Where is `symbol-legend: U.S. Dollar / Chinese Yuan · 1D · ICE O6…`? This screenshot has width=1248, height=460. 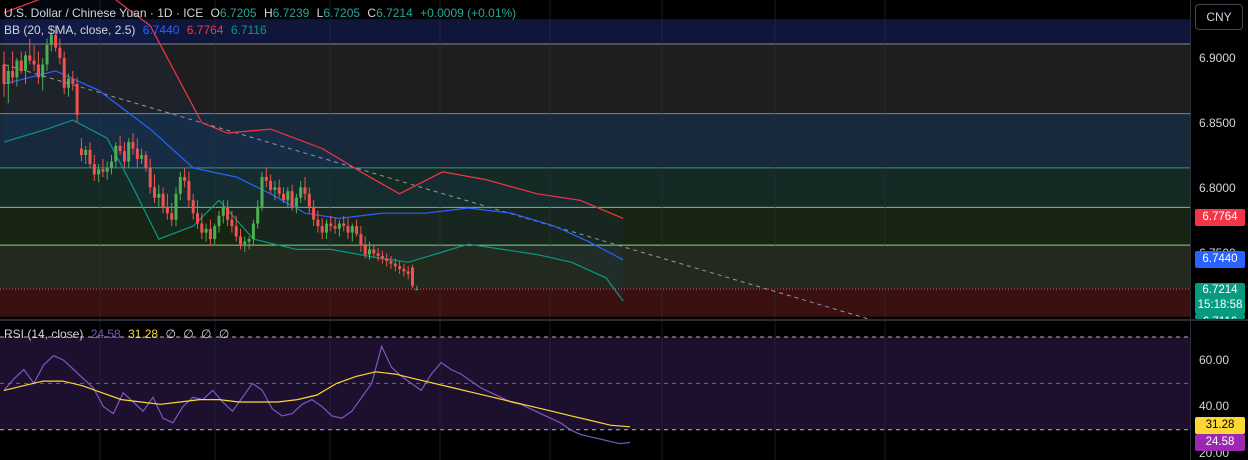 symbol-legend: U.S. Dollar / Chinese Yuan · 1D · ICE O6… is located at coordinates (262, 13).